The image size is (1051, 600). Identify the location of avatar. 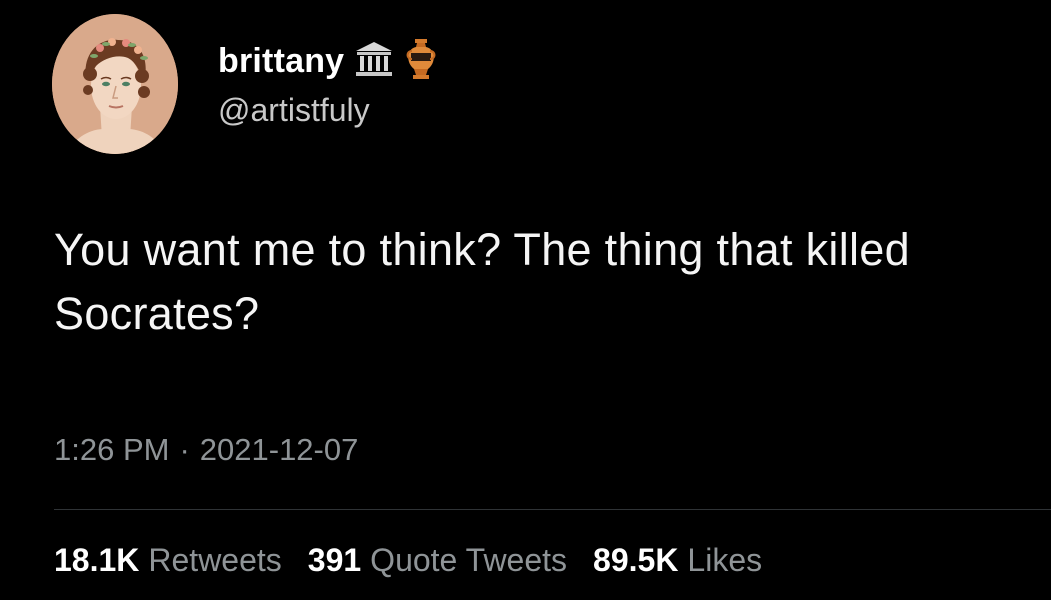
(115, 84).